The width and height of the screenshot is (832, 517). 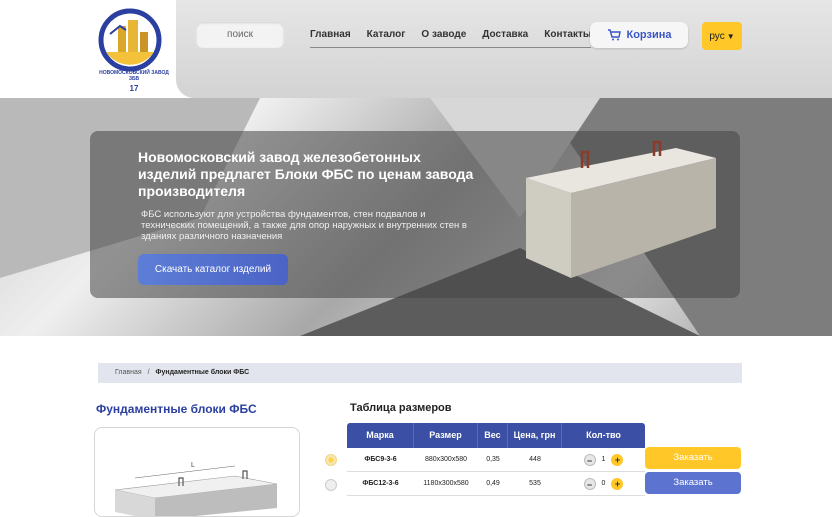 What do you see at coordinates (730, 36) in the screenshot?
I see `caret-down-icon: ▼` at bounding box center [730, 36].